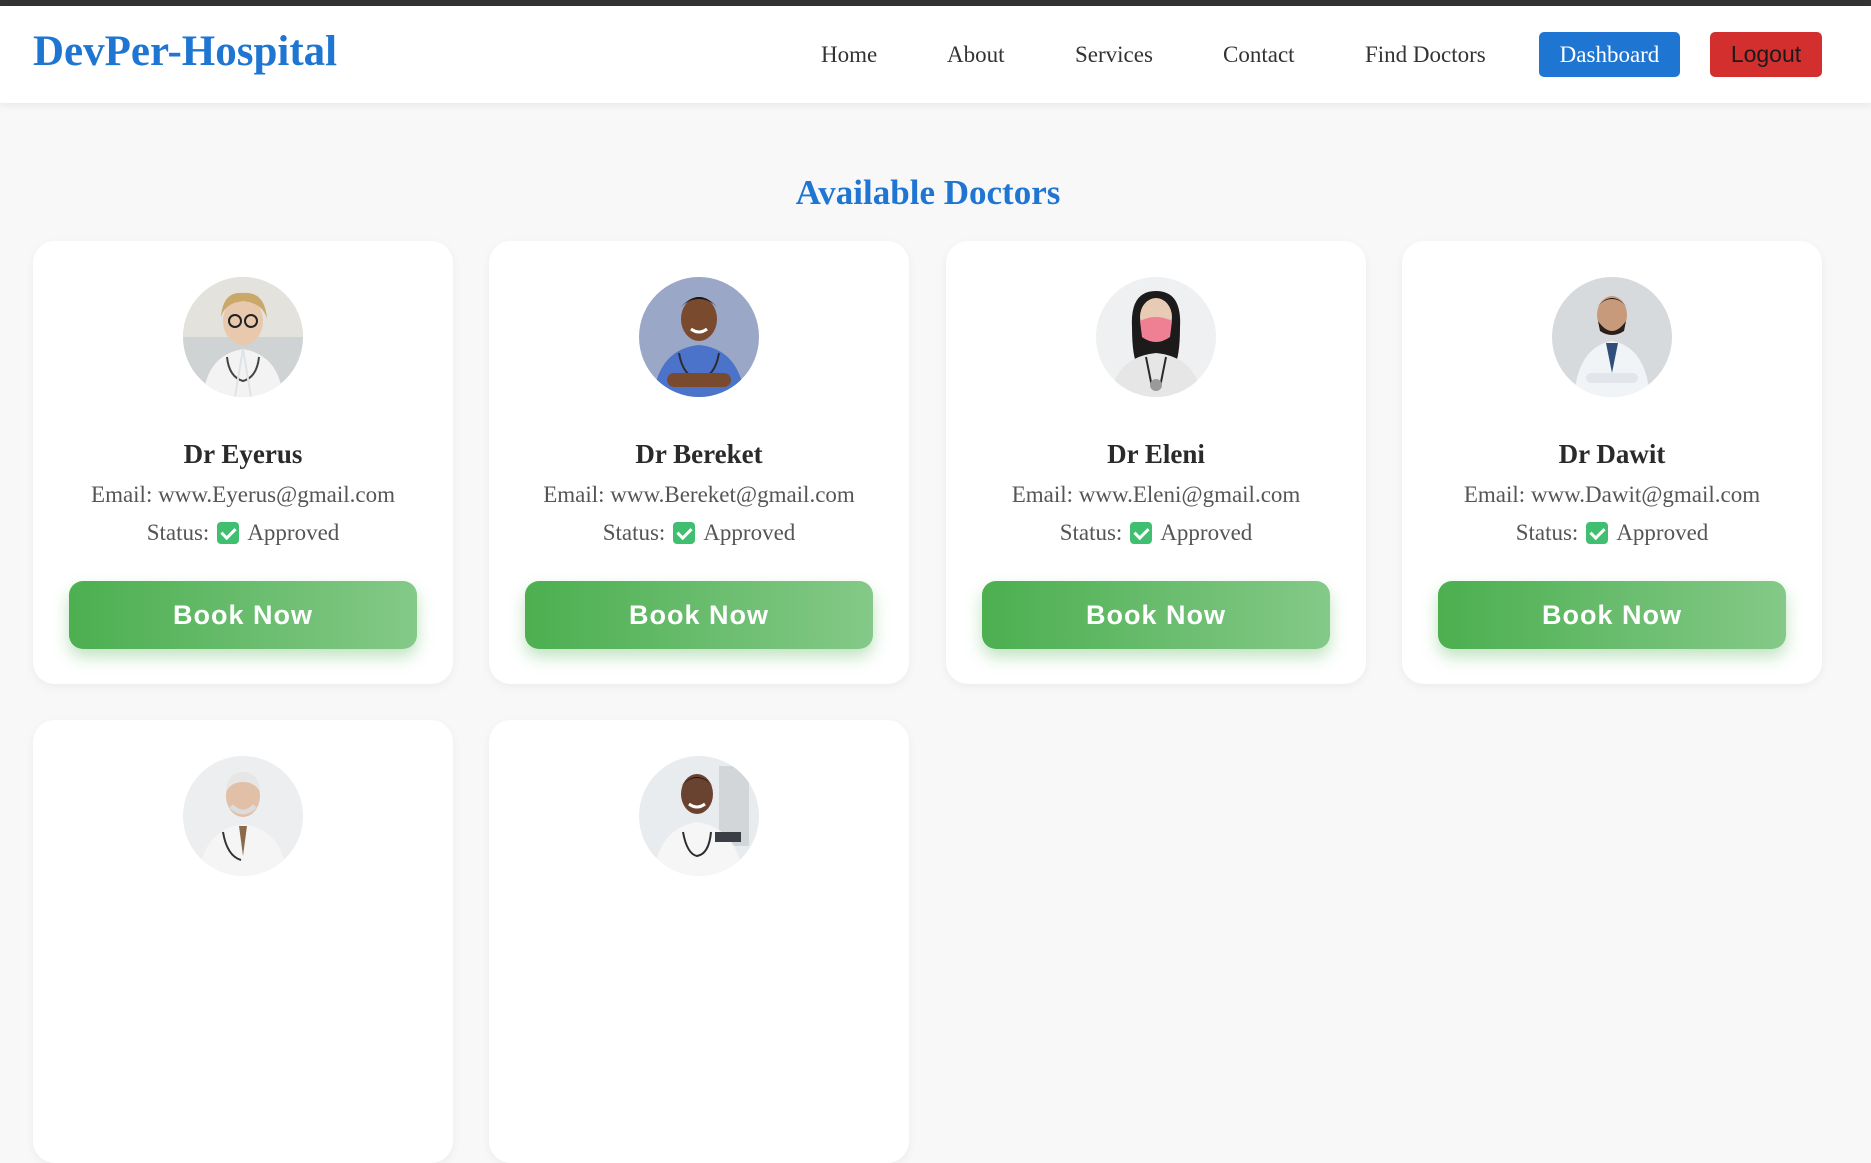 The height and width of the screenshot is (1163, 1871). What do you see at coordinates (1114, 54) in the screenshot?
I see `nav-services: Services` at bounding box center [1114, 54].